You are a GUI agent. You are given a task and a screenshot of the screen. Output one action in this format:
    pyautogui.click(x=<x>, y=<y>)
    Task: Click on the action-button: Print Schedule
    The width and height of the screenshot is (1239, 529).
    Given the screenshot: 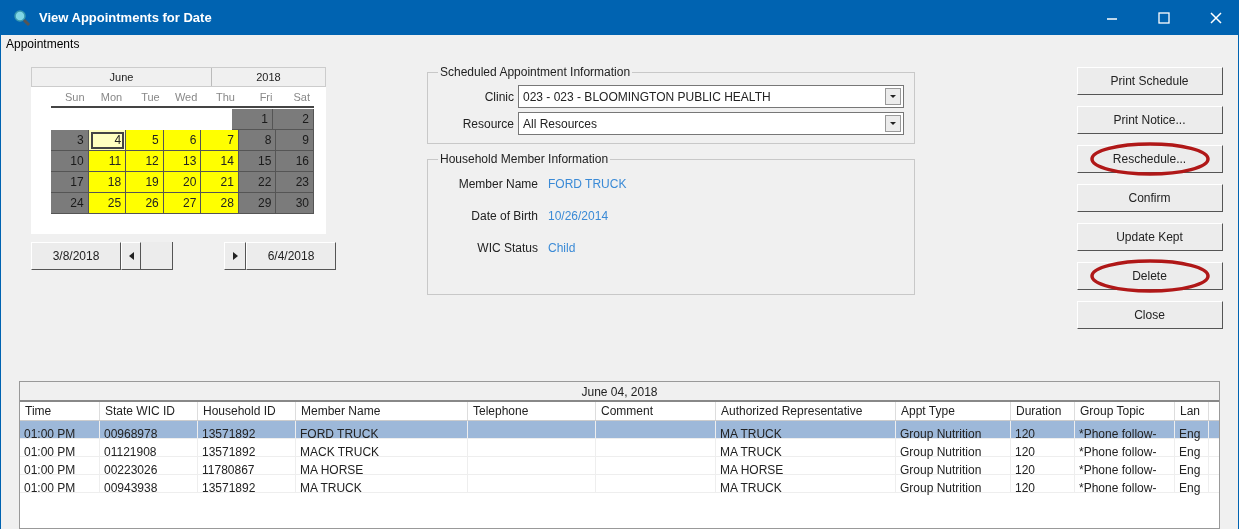 What is the action you would take?
    pyautogui.click(x=1149, y=81)
    